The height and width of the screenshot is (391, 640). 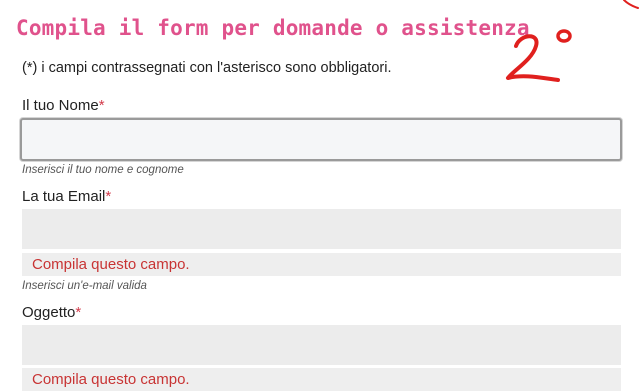 I want to click on email-label-text: La tua Email, so click(x=64, y=196).